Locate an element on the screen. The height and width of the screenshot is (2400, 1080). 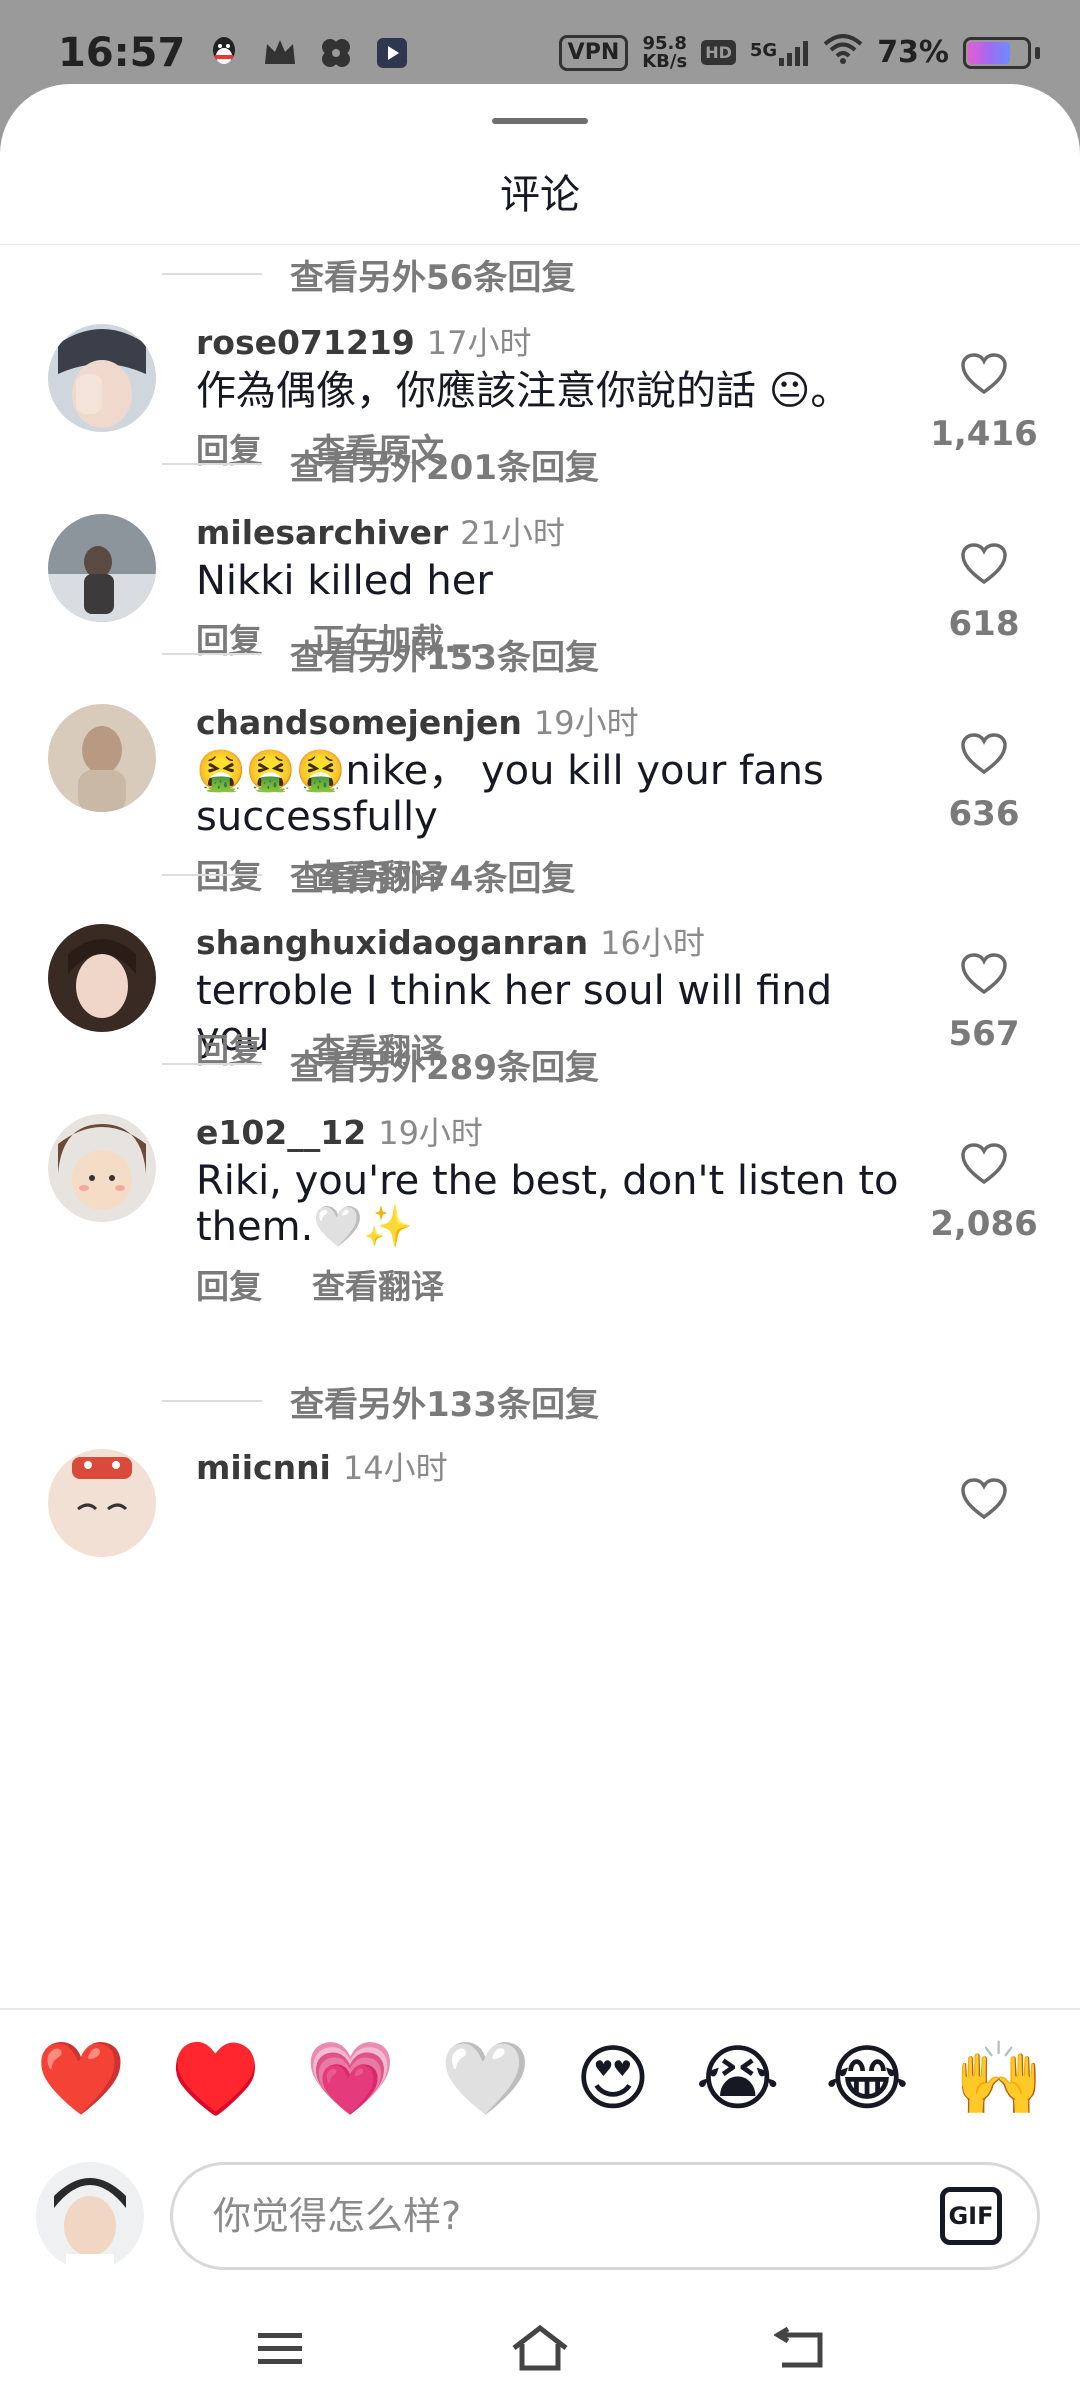
comment-input is located at coordinates (605, 2216).